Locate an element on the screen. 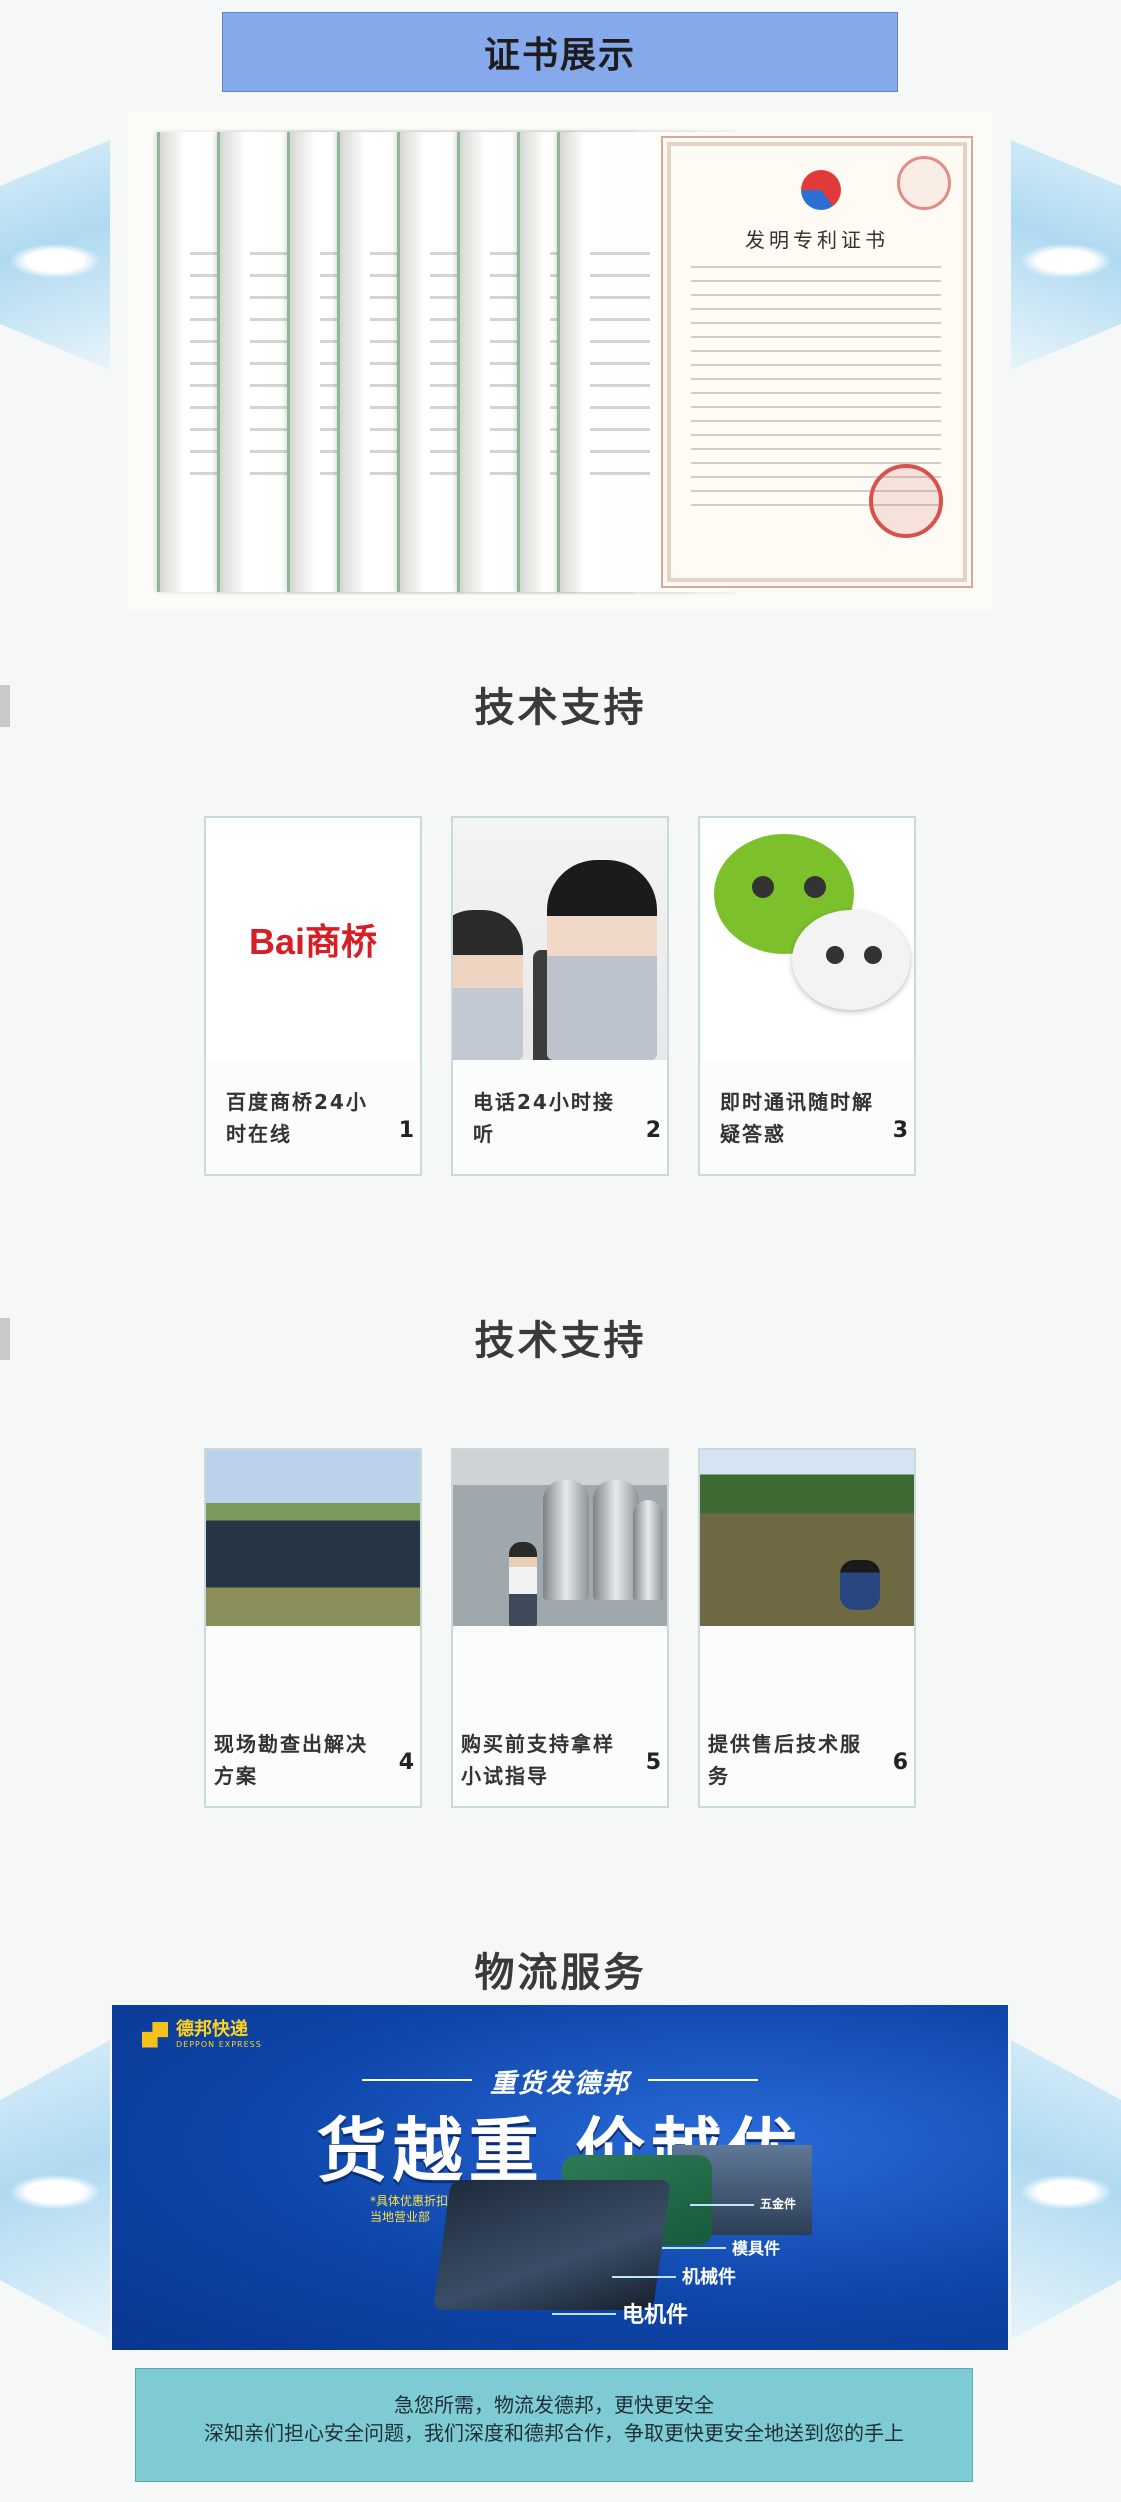 Image resolution: width=1121 pixels, height=2502 pixels. patent-certificate: 发明专利证书 is located at coordinates (817, 362).